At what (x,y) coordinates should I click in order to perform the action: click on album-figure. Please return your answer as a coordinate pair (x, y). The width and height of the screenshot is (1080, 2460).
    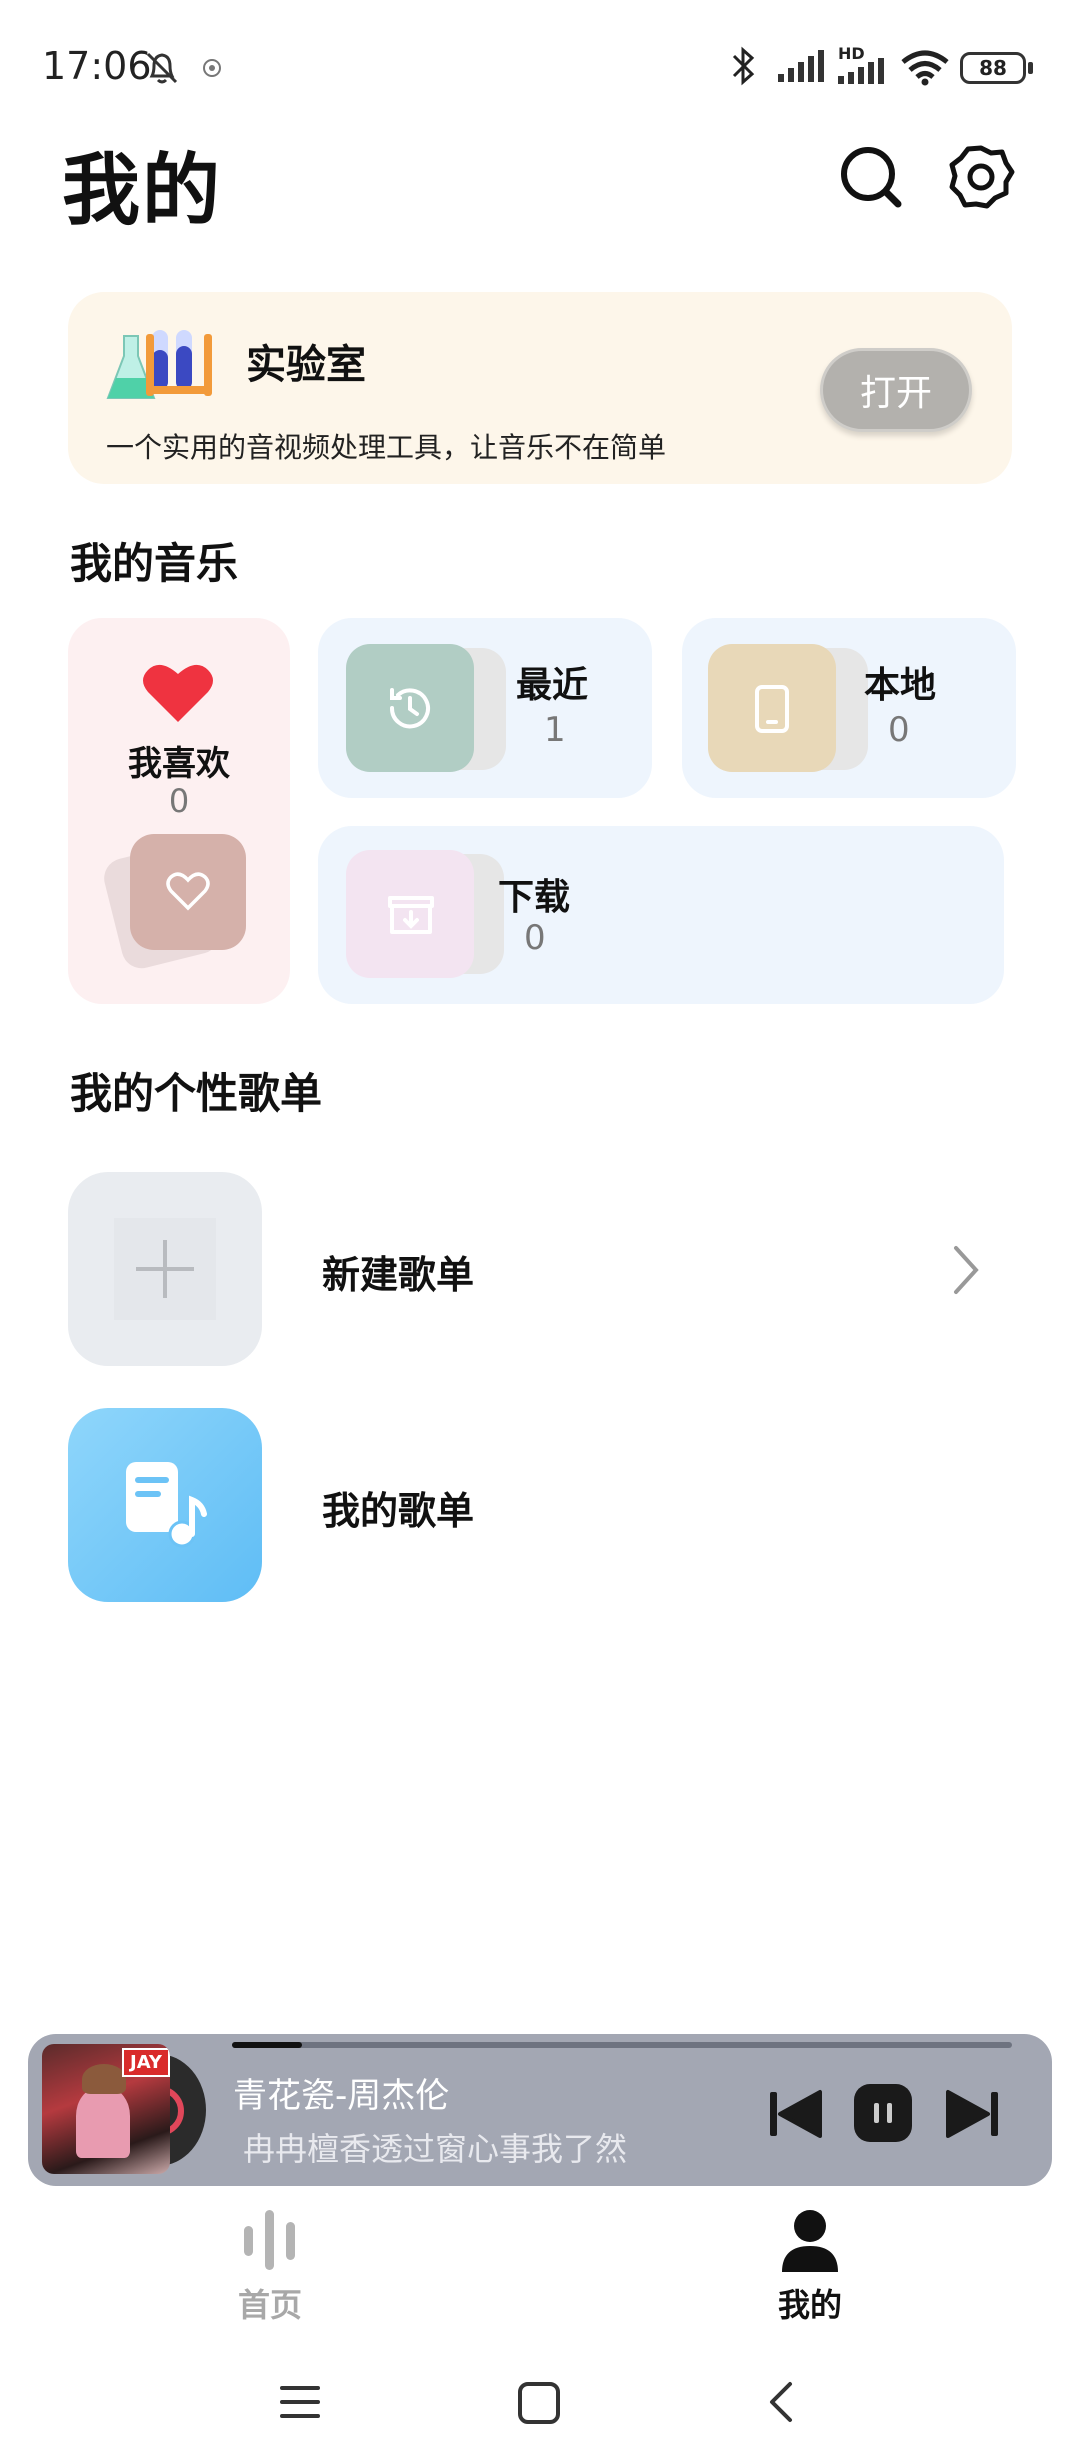
    Looking at the image, I should click on (103, 2123).